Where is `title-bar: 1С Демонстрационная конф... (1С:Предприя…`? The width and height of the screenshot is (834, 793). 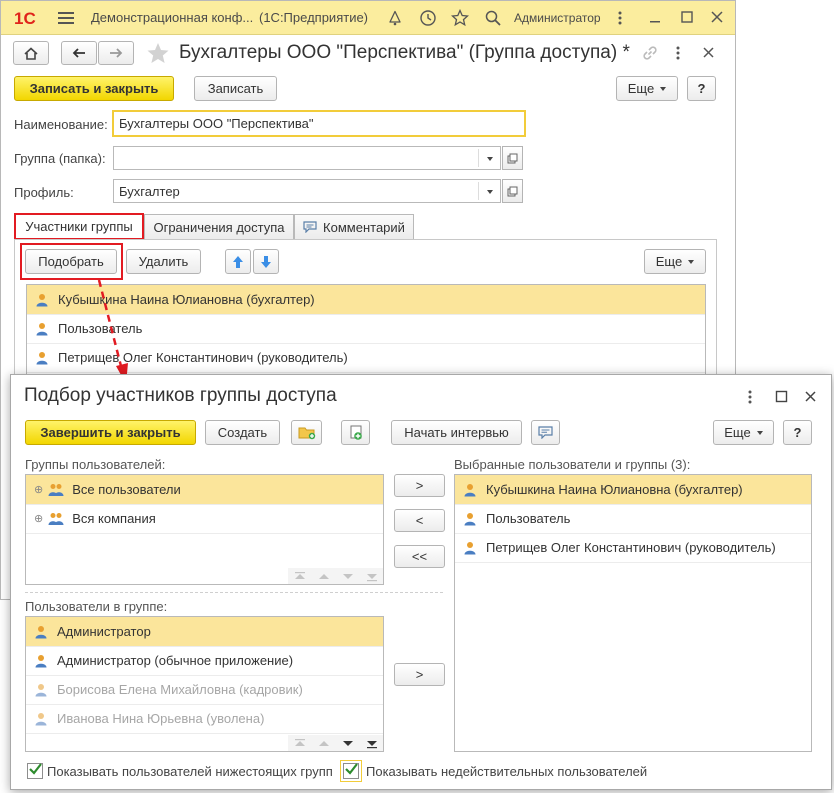
title-bar: 1С Демонстрационная конф... (1С:Предприя… is located at coordinates (368, 18).